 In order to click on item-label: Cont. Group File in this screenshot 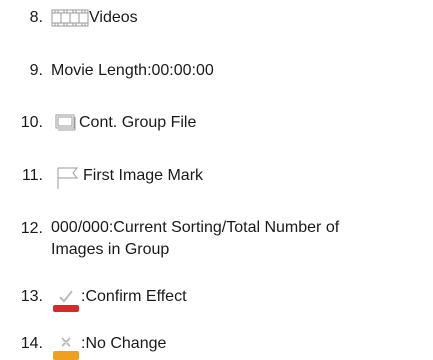, I will do `click(138, 122)`.